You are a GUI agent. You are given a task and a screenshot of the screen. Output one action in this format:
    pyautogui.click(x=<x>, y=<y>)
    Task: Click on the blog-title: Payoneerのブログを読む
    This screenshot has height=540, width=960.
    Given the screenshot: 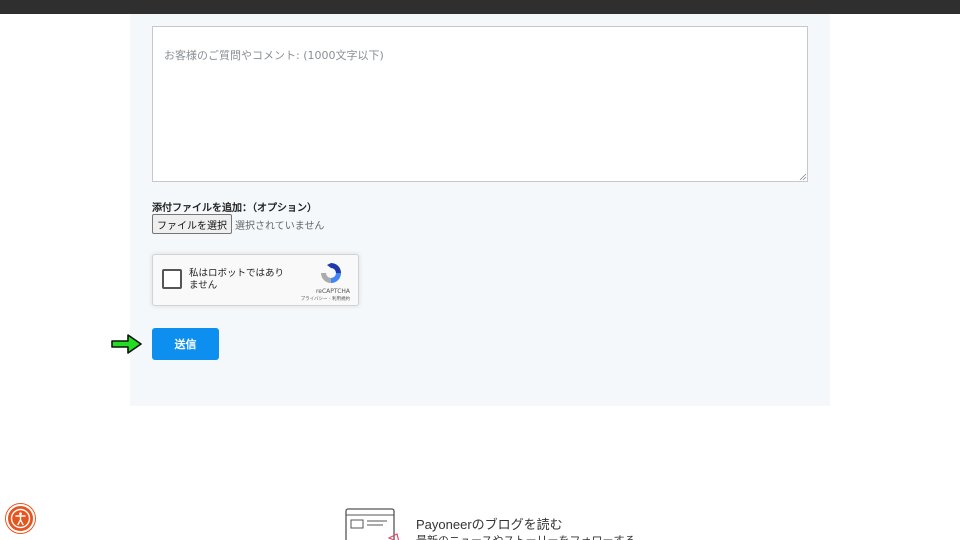 What is the action you would take?
    pyautogui.click(x=489, y=523)
    